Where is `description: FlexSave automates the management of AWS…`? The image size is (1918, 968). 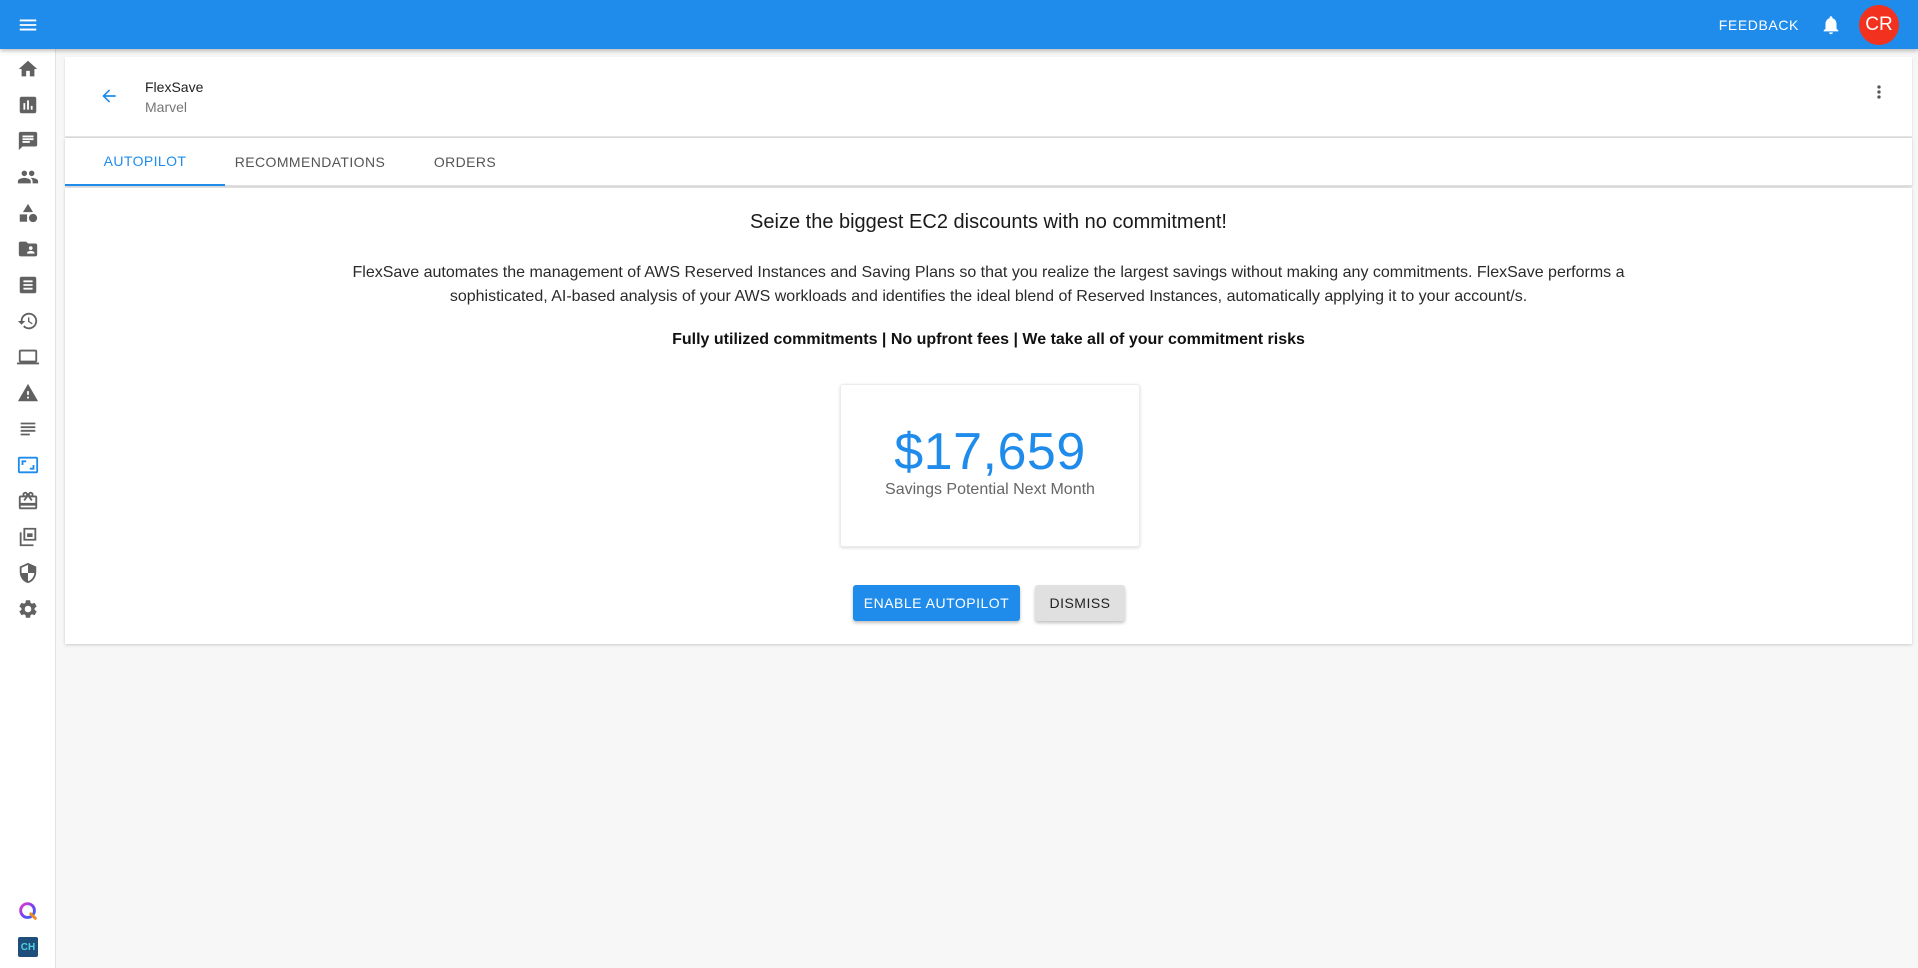
description: FlexSave automates the management of AWS… is located at coordinates (988, 284).